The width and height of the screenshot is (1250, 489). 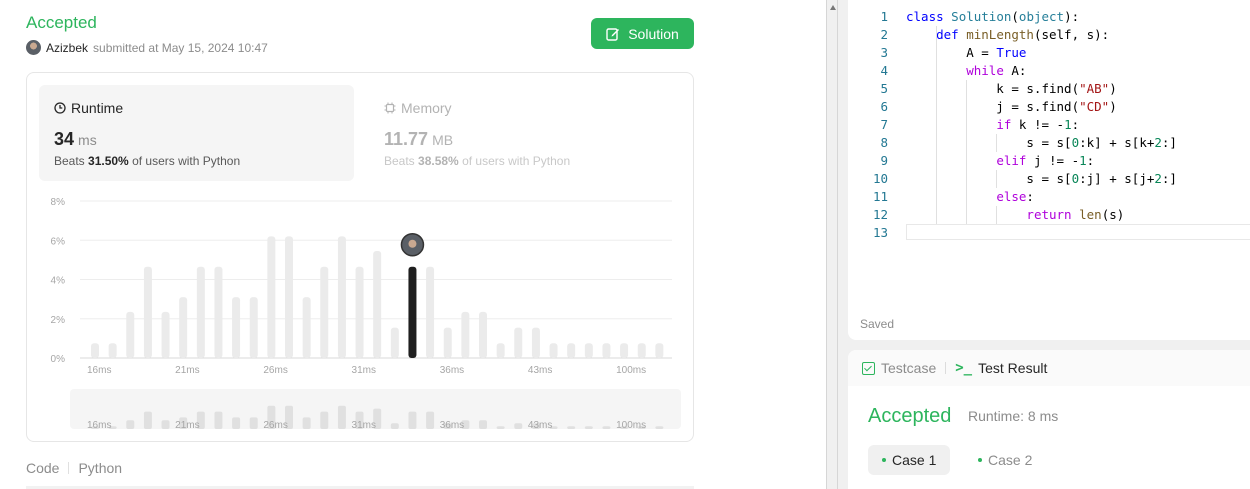 What do you see at coordinates (1041, 142) in the screenshot?
I see `line-text: s = s[0:k] + s[k+2:]` at bounding box center [1041, 142].